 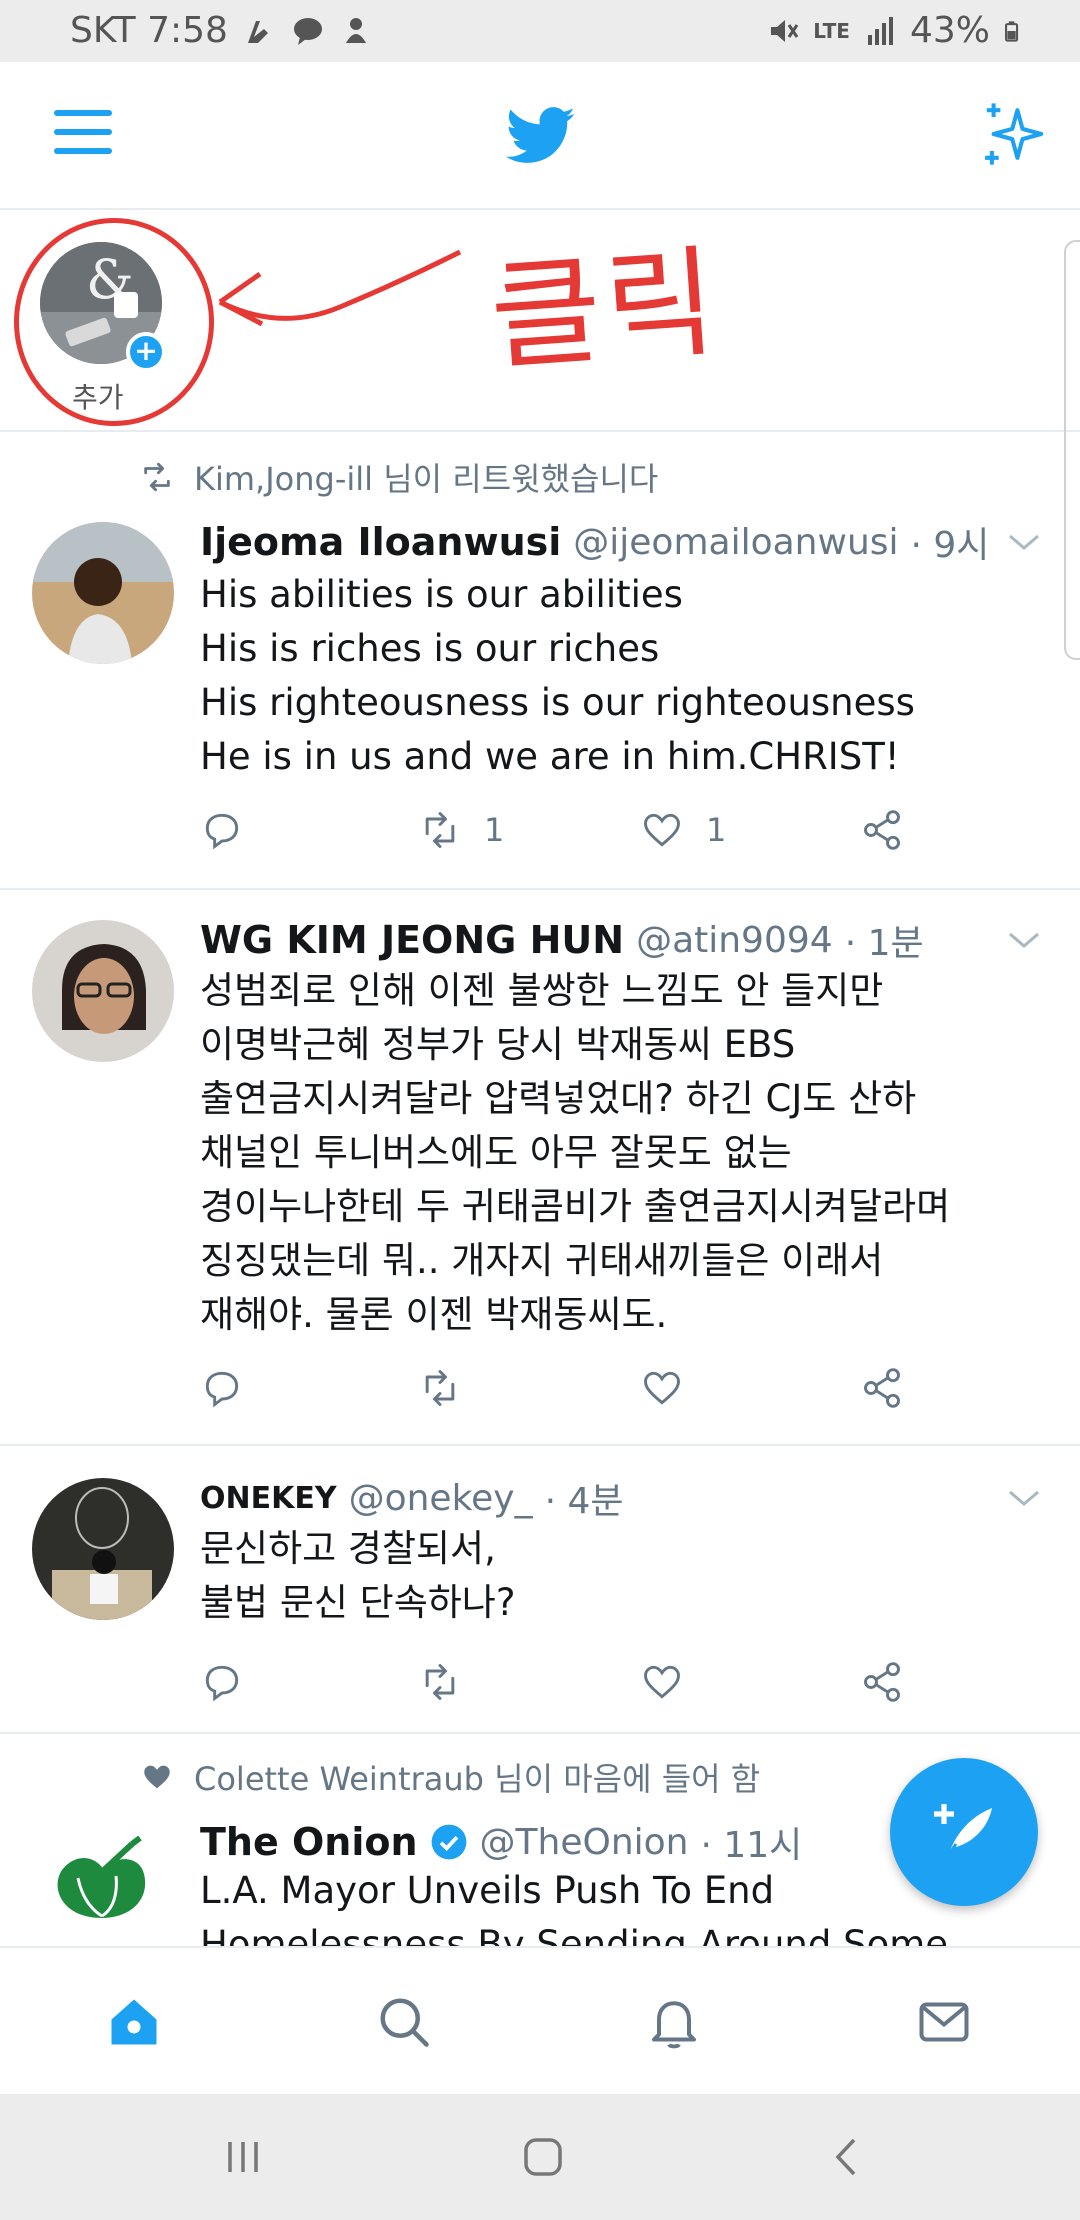 What do you see at coordinates (847, 2157) in the screenshot?
I see `back-icon` at bounding box center [847, 2157].